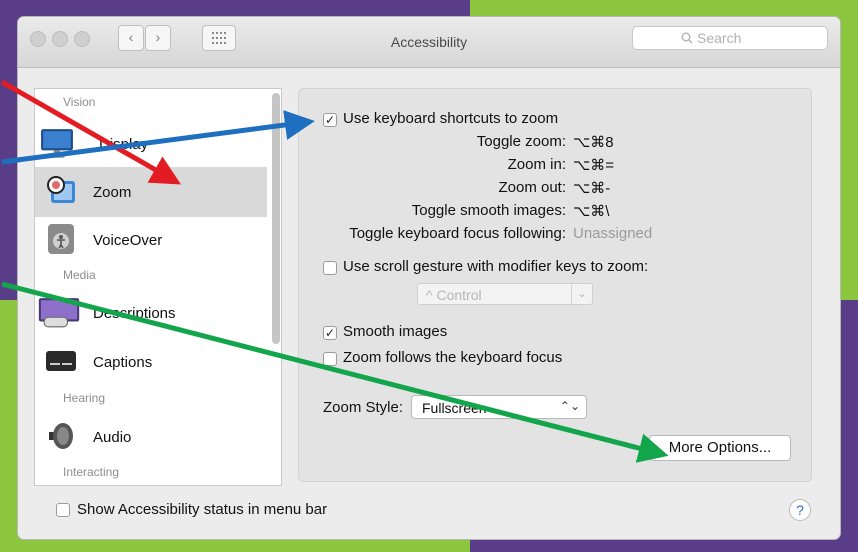 This screenshot has width=858, height=552. I want to click on section-hearing: Hearing, so click(84, 398).